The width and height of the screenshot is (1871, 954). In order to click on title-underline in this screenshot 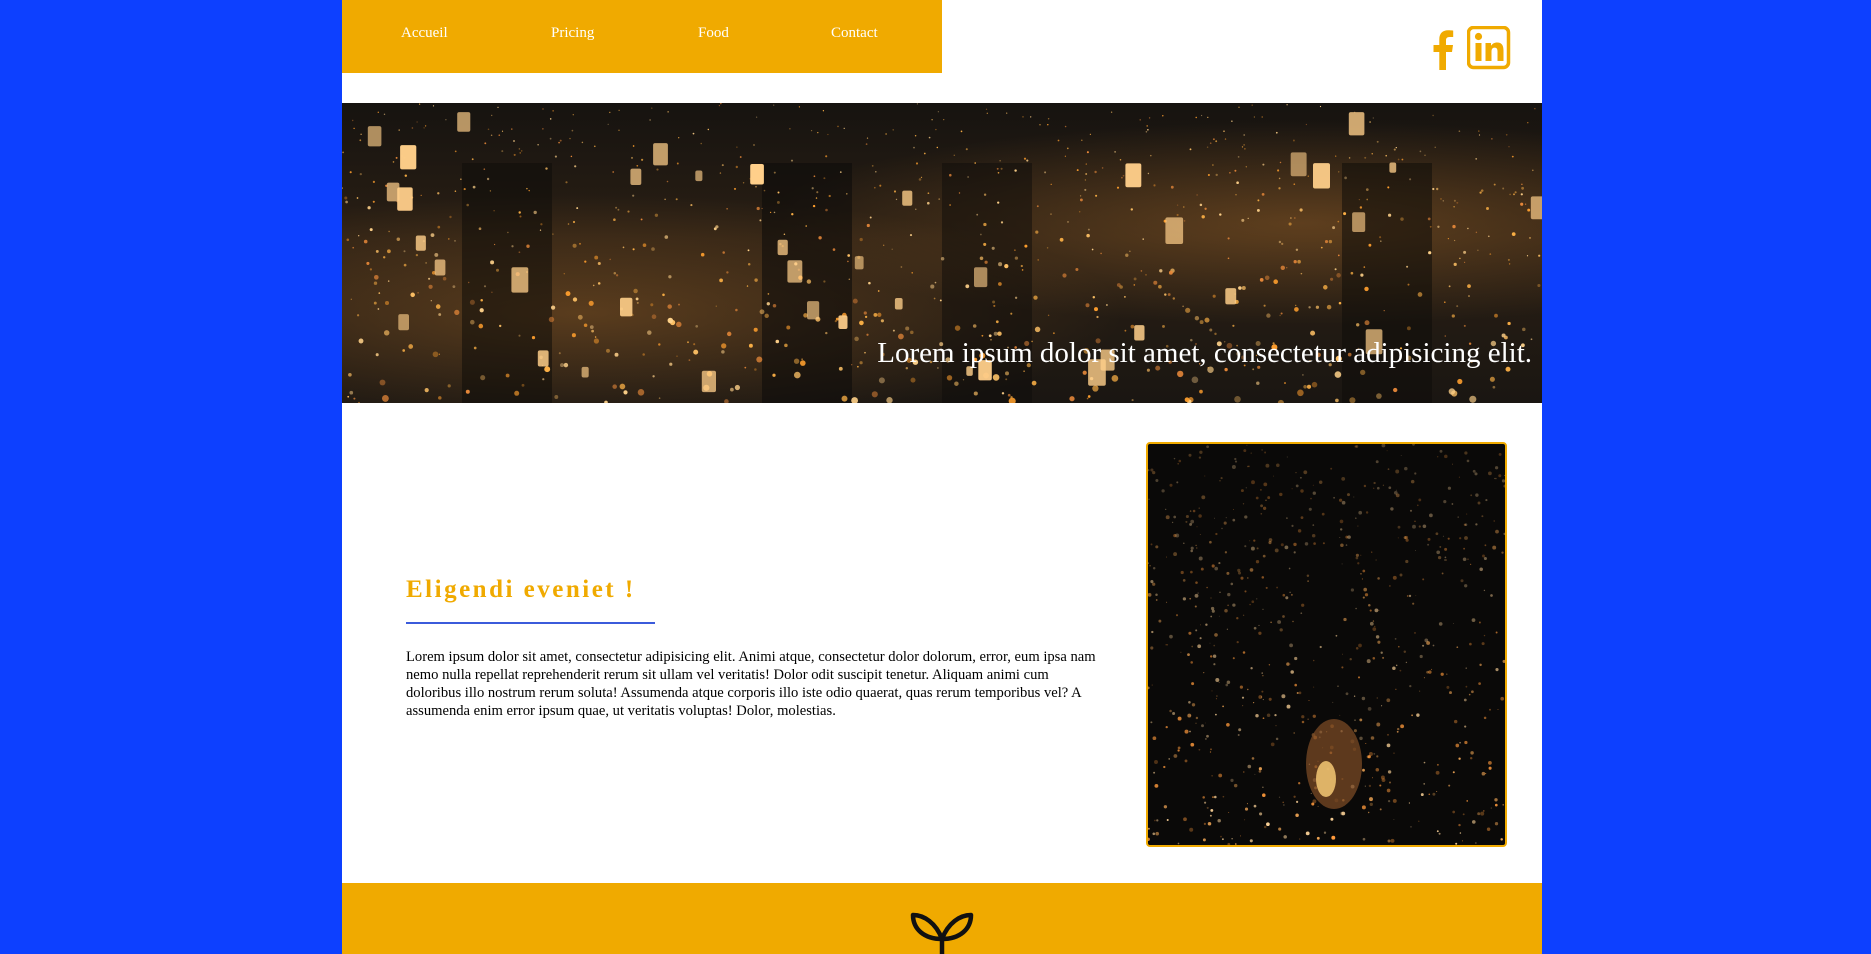, I will do `click(530, 623)`.